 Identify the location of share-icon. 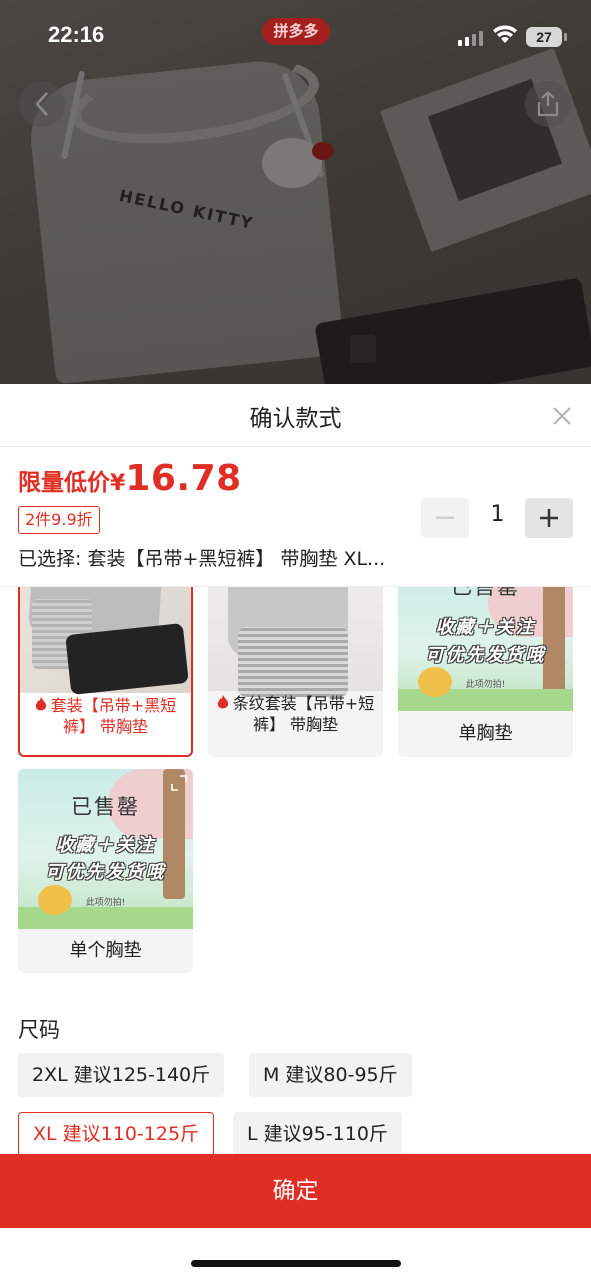
(548, 104).